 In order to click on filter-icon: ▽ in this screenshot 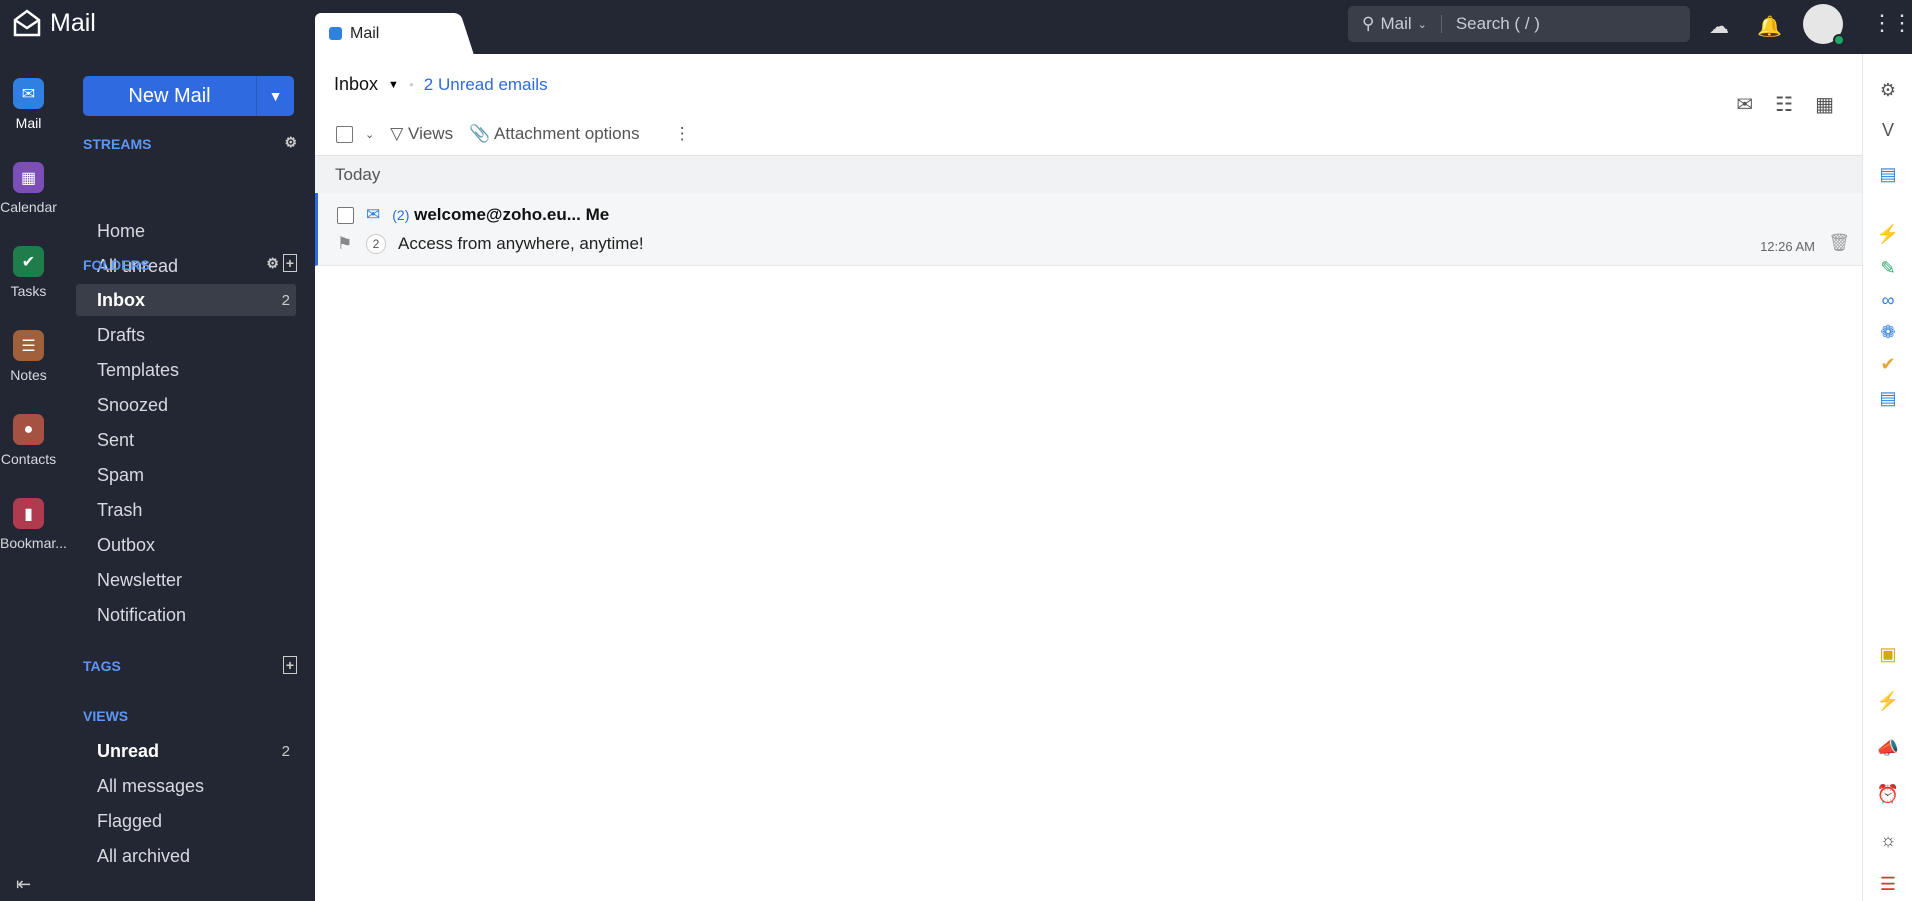, I will do `click(397, 133)`.